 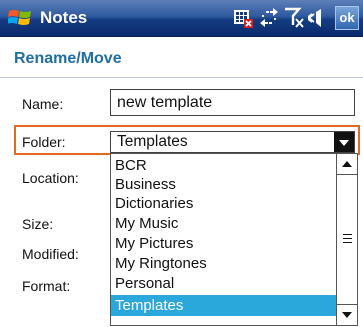 I want to click on scroll-down-icon, so click(x=347, y=314).